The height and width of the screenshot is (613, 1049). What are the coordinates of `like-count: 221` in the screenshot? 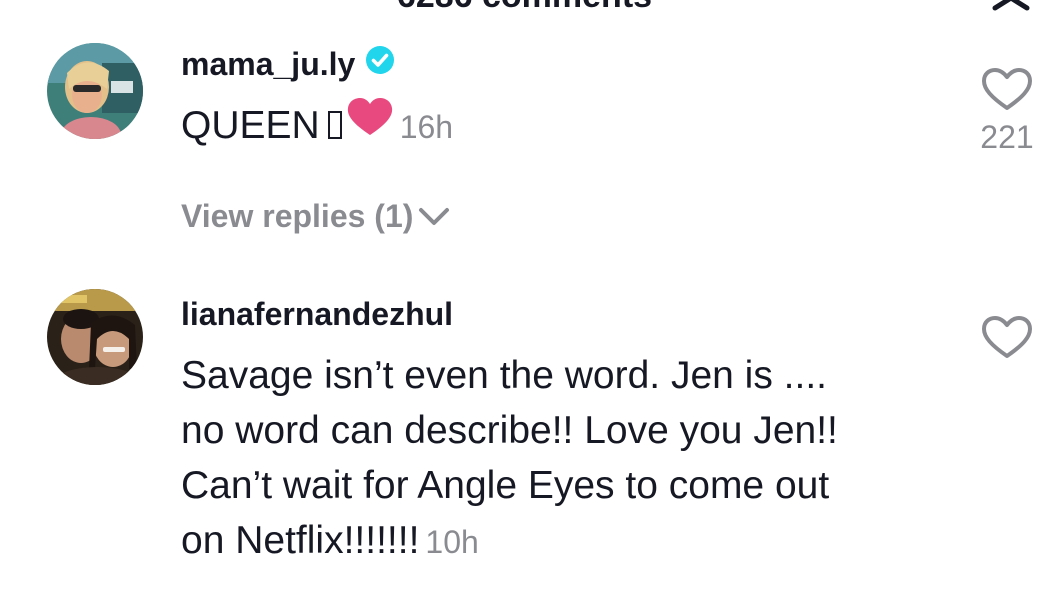 It's located at (1007, 137).